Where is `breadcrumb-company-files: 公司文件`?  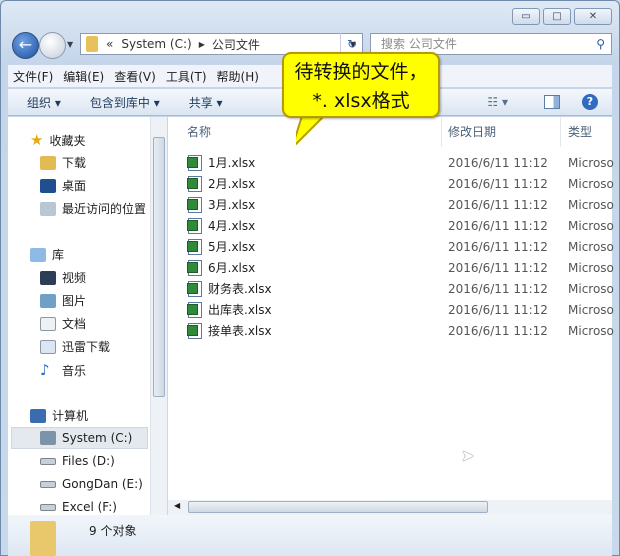
breadcrumb-company-files: 公司文件 is located at coordinates (236, 44).